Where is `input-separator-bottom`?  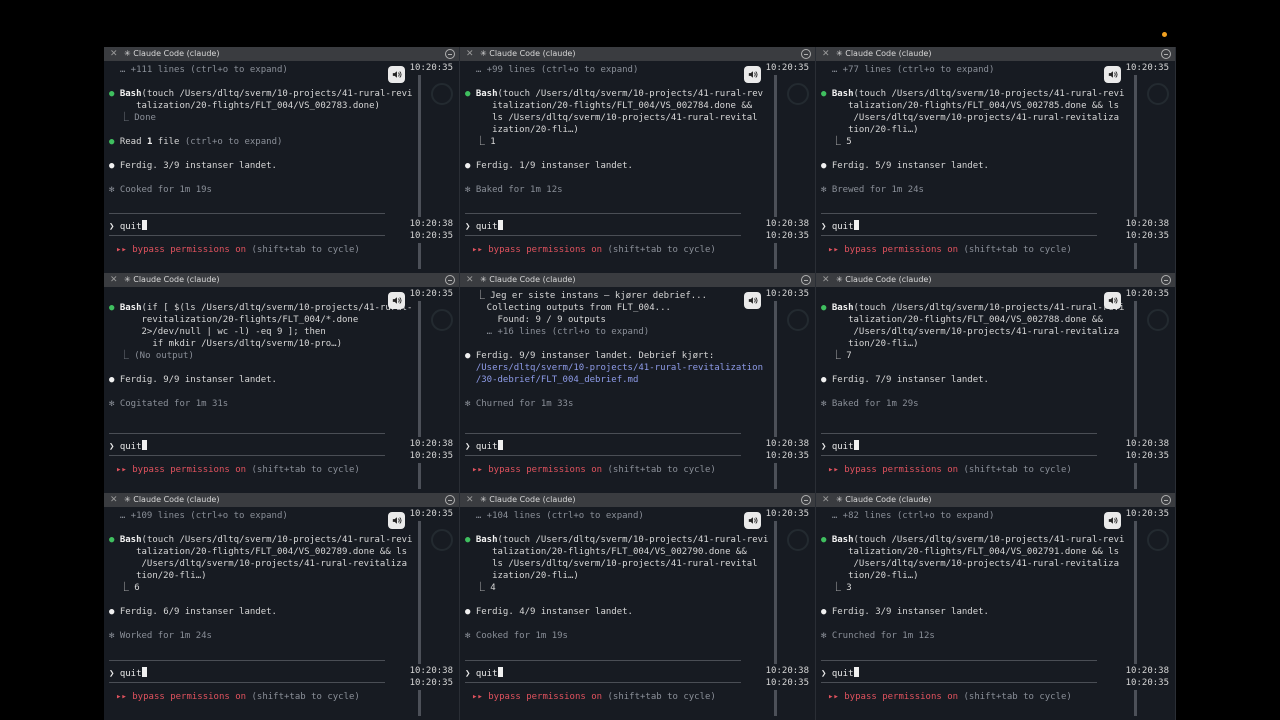
input-separator-bottom is located at coordinates (959, 455).